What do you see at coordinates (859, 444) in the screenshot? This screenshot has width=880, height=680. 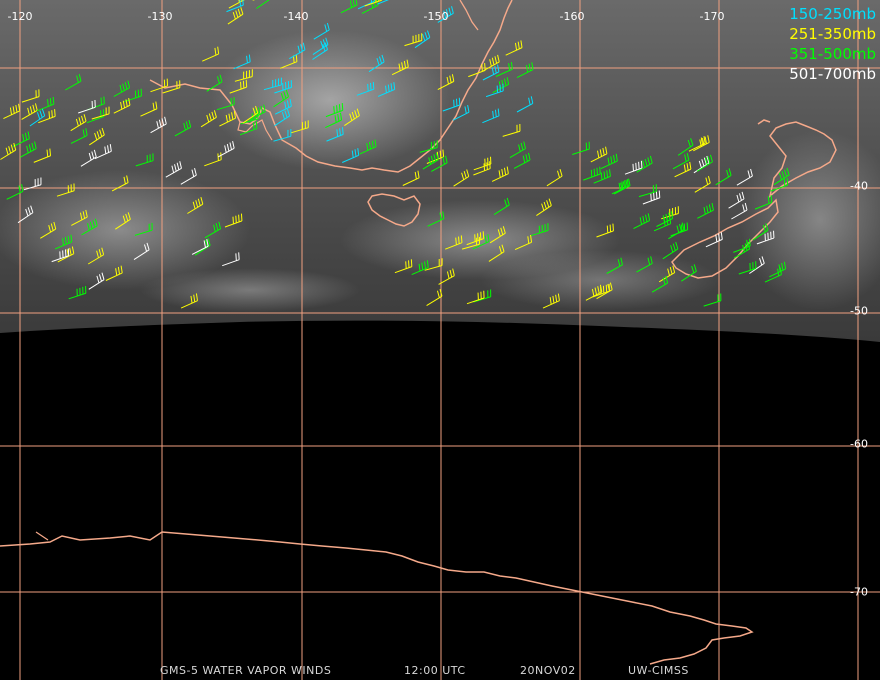 I see `latitude-label: -60` at bounding box center [859, 444].